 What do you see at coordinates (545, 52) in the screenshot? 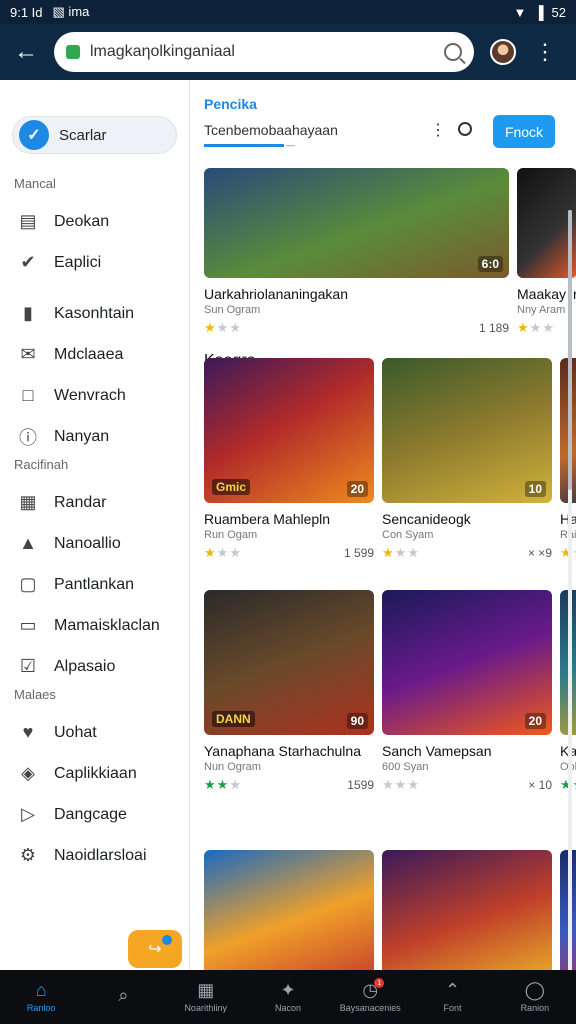
I see `more-options-icon: ⋮` at bounding box center [545, 52].